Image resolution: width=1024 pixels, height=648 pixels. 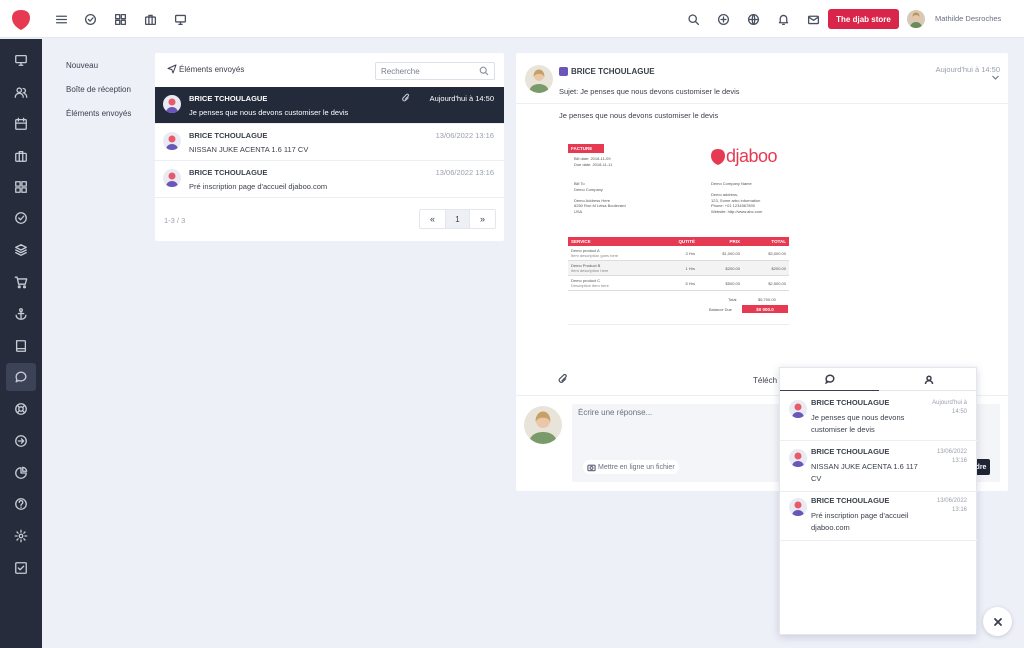 What do you see at coordinates (636, 467) in the screenshot?
I see `upload-file-label: Mettre en ligne un fichier` at bounding box center [636, 467].